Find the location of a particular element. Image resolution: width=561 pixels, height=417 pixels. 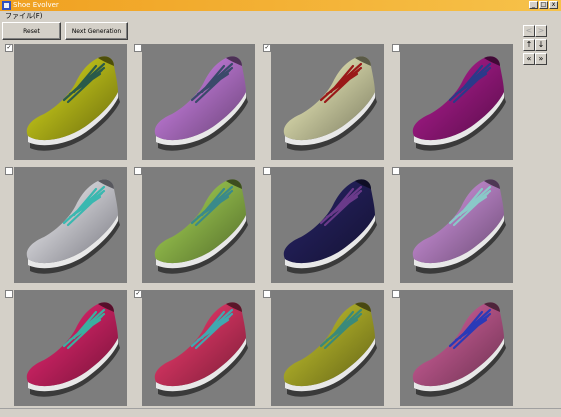

down-button: ↓ is located at coordinates (541, 45).